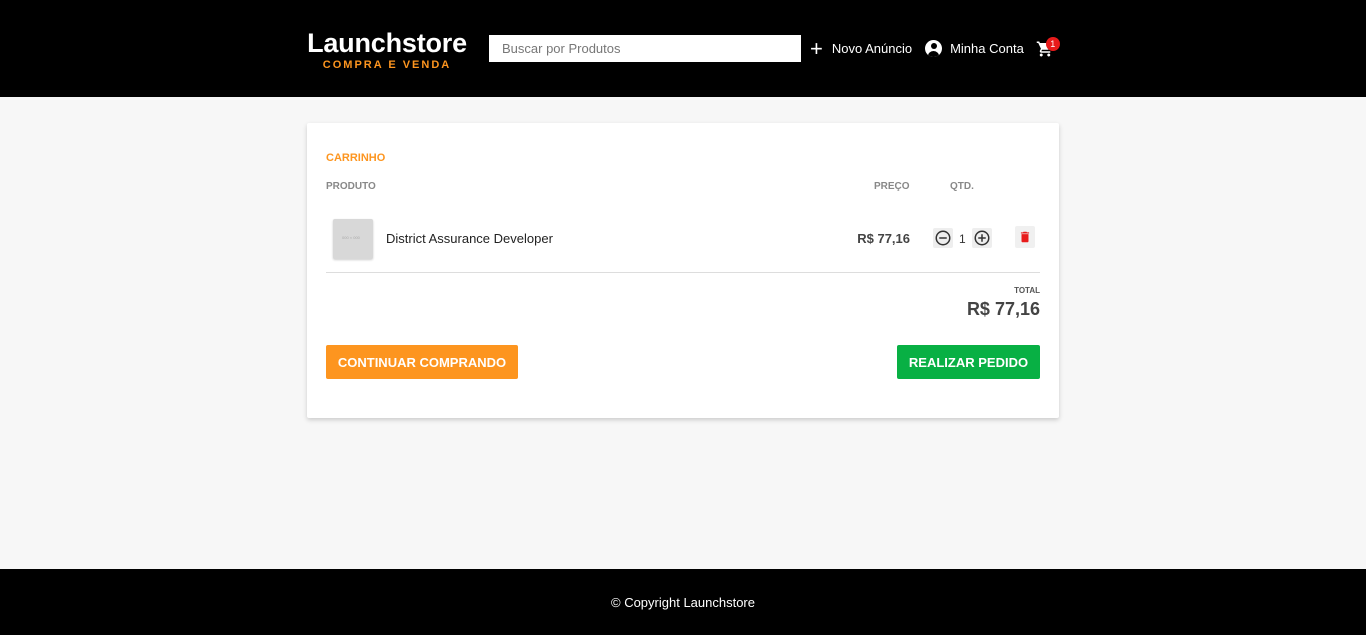  I want to click on product-price: R$ 77,16, so click(883, 238).